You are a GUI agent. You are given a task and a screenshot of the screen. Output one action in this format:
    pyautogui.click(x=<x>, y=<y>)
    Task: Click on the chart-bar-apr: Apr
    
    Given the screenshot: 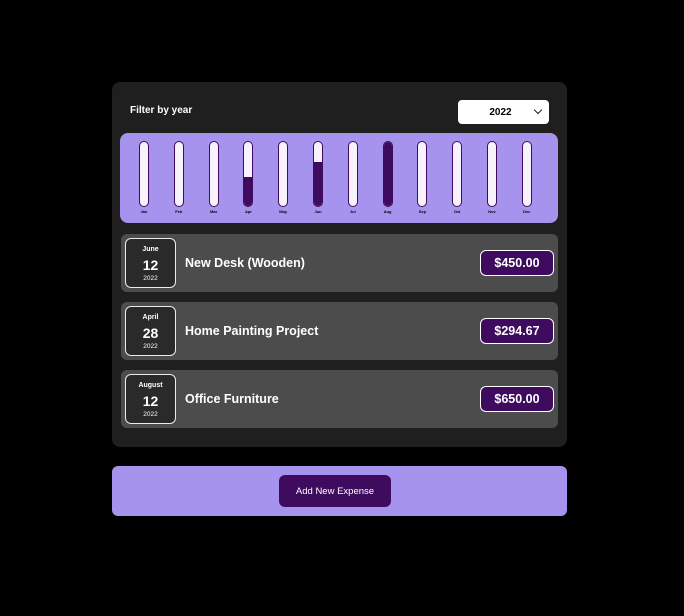 What is the action you would take?
    pyautogui.click(x=248, y=179)
    